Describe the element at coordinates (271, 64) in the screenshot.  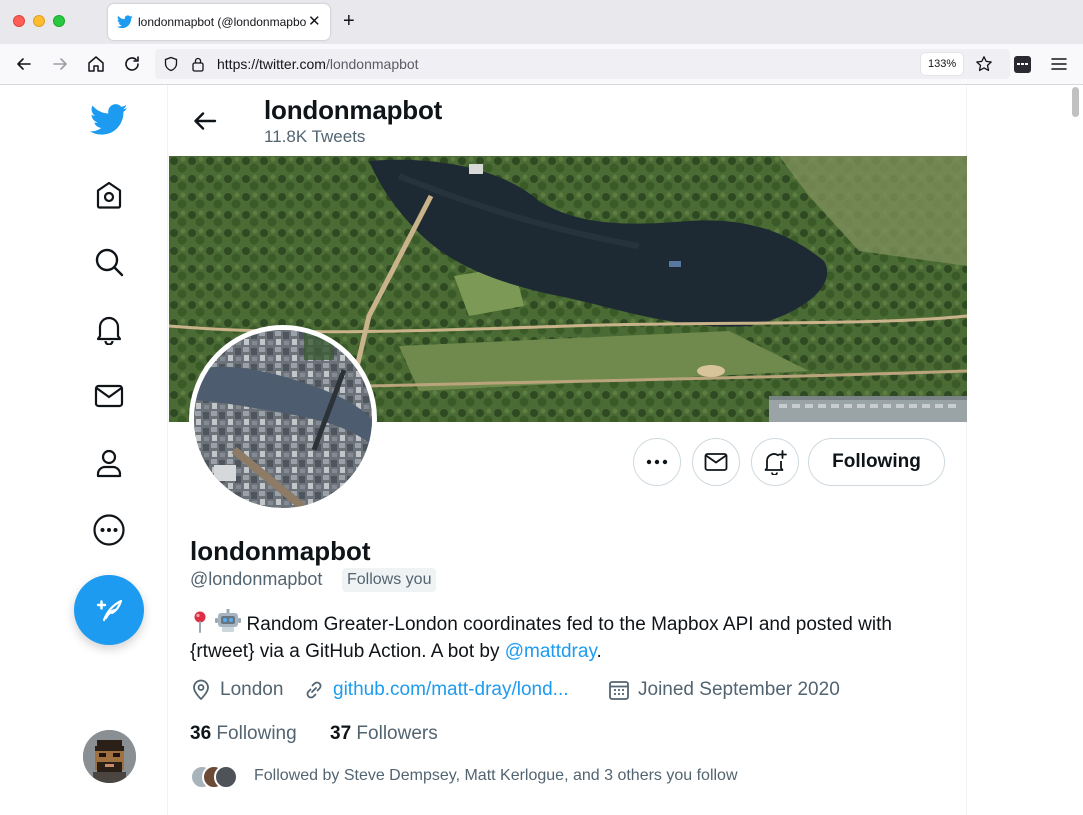
I see `url-host: https://twitter.com` at that location.